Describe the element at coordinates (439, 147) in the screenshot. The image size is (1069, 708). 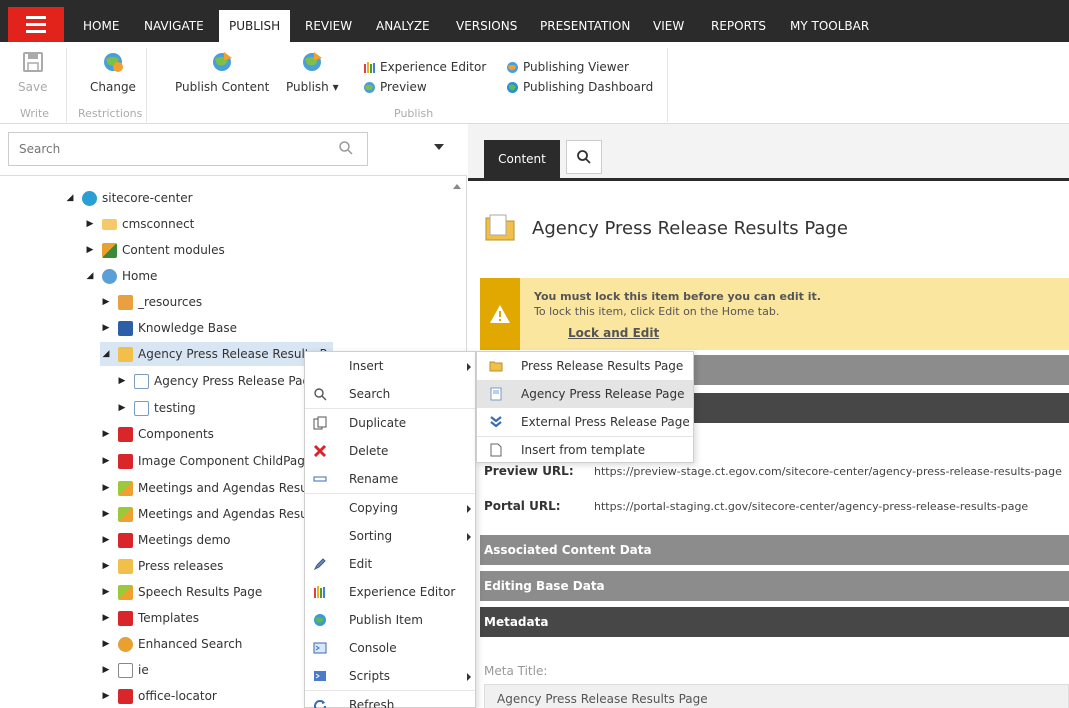
I see `search-dropdown-icon` at that location.